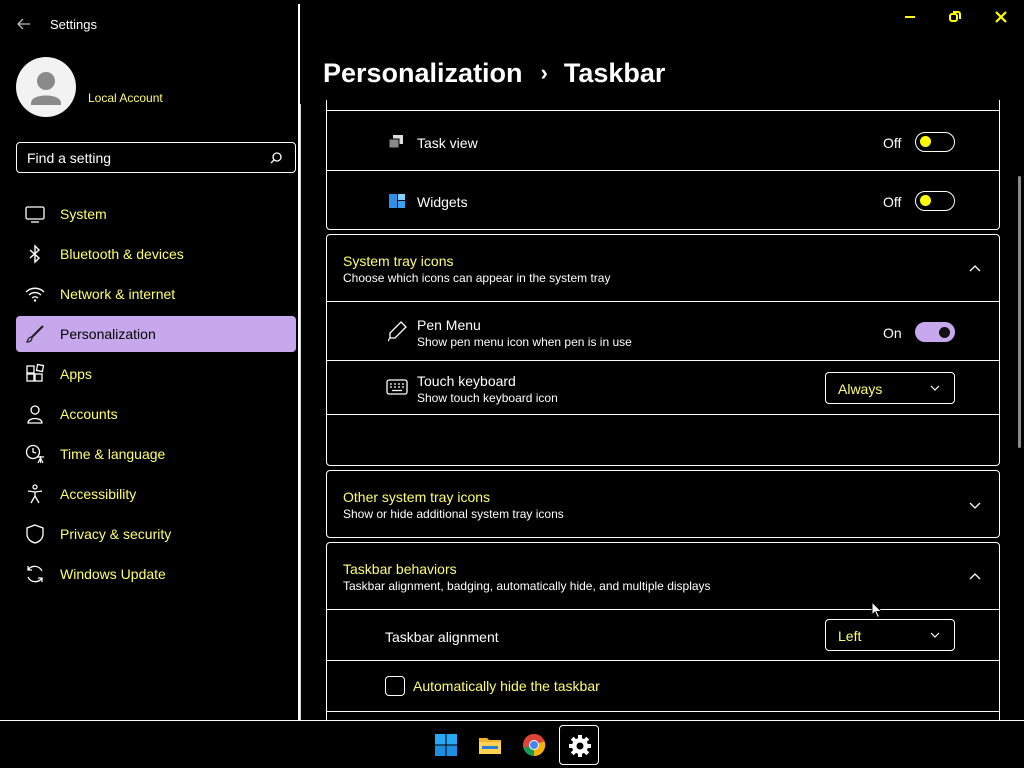 The height and width of the screenshot is (768, 1024). Describe the element at coordinates (524, 342) in the screenshot. I see `pen-menu-subtitle: Show pen menu icon when pen is in use` at that location.